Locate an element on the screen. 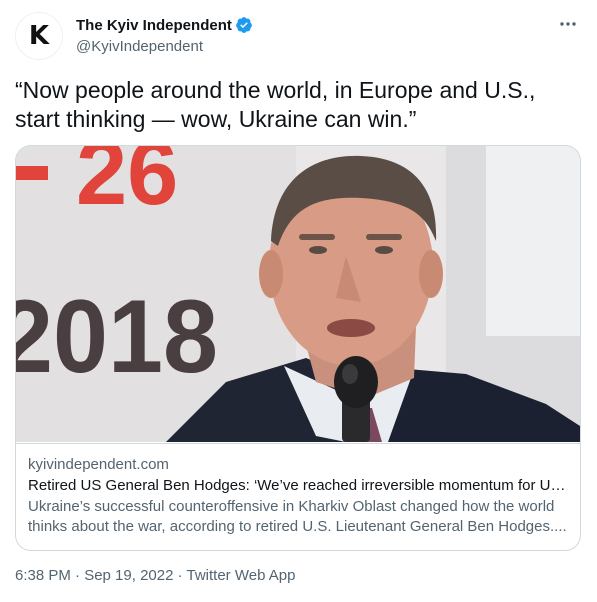 This screenshot has height=602, width=597. more-options-icon is located at coordinates (568, 24).